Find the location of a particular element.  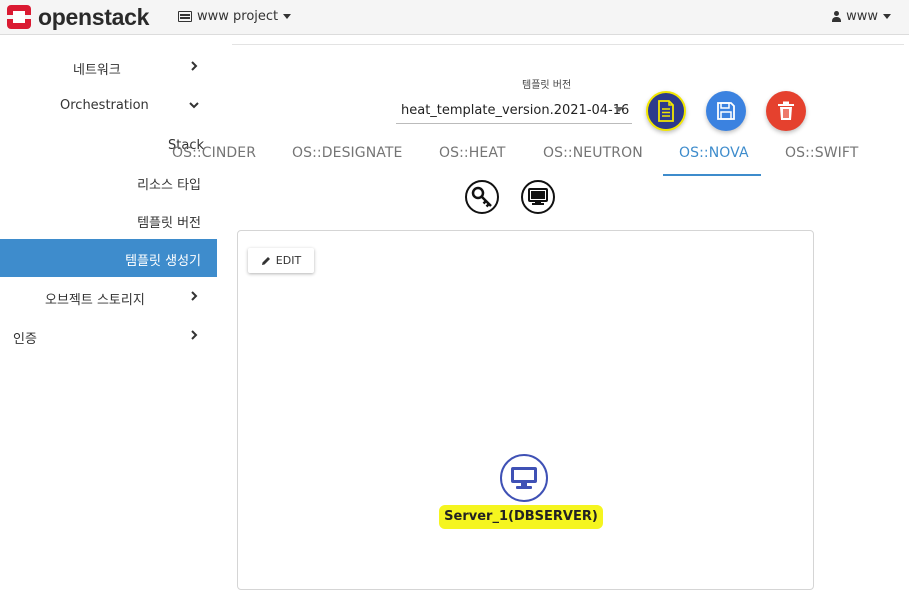

template-version-select: heat_template_version.2021-04-16 is located at coordinates (514, 110).